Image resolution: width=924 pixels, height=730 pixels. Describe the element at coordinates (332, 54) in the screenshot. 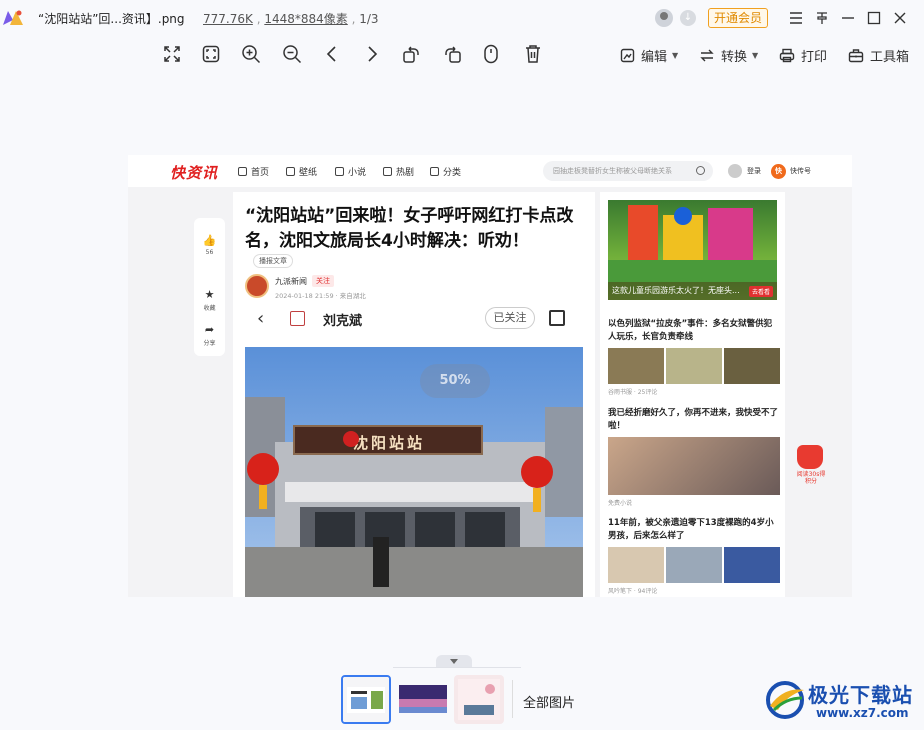

I see `previous-icon` at that location.